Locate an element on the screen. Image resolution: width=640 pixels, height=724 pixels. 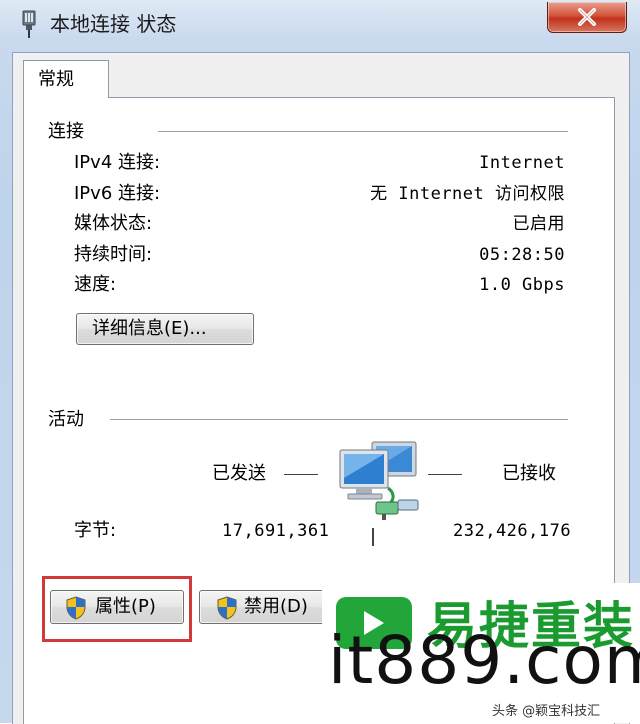
speed-label: 速度: is located at coordinates (95, 284).